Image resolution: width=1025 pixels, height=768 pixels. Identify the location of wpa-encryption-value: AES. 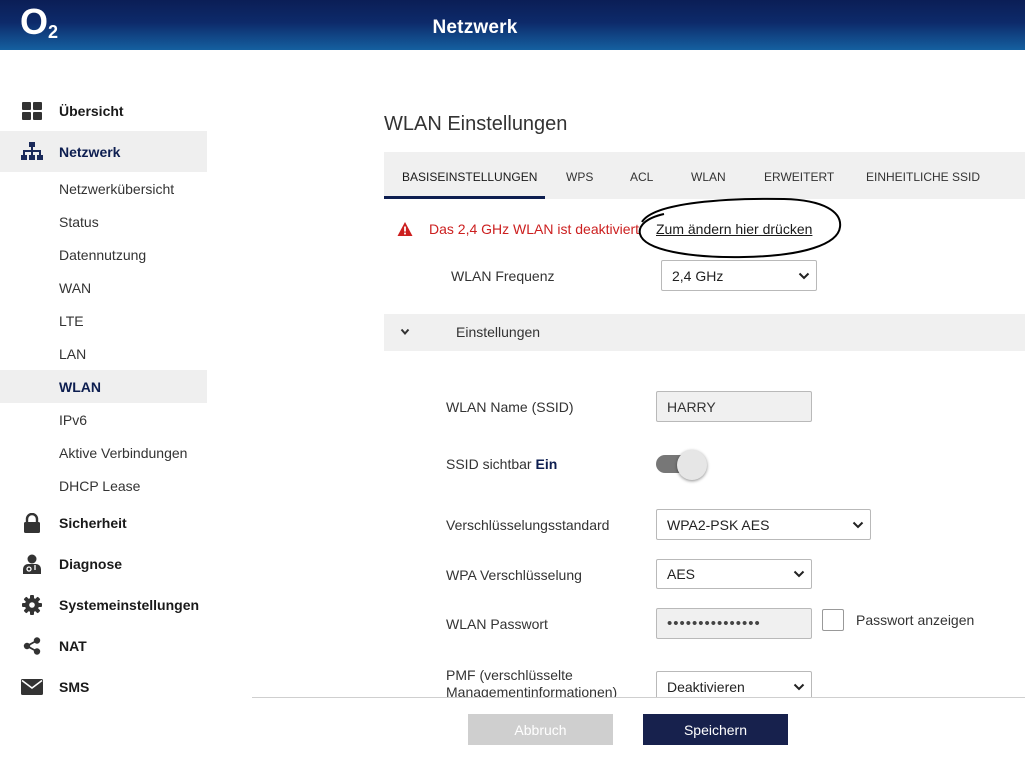
(681, 574).